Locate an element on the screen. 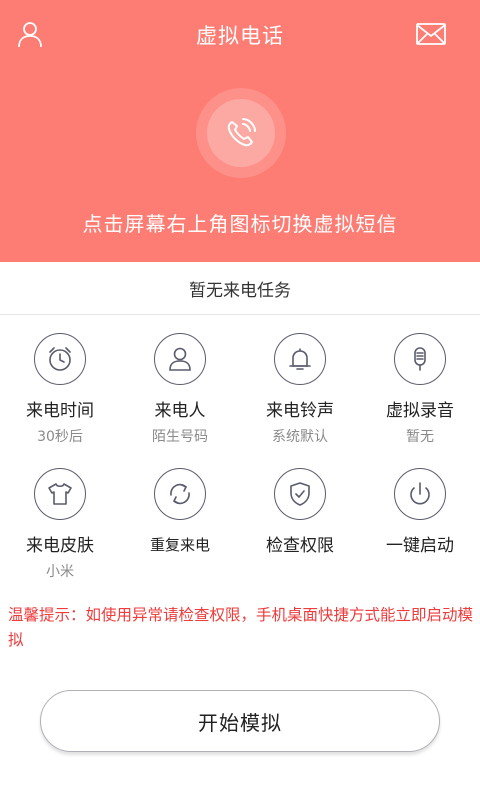 The height and width of the screenshot is (800, 480). shirt-icon is located at coordinates (60, 494).